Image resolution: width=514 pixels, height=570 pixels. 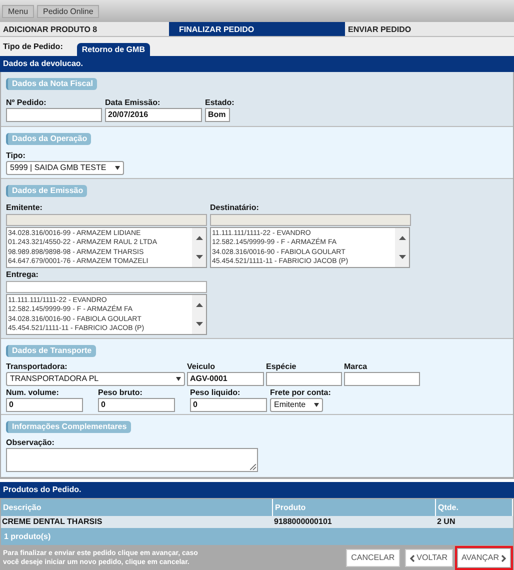 What do you see at coordinates (303, 522) in the screenshot?
I see `table-cell-text: 9188000000101` at bounding box center [303, 522].